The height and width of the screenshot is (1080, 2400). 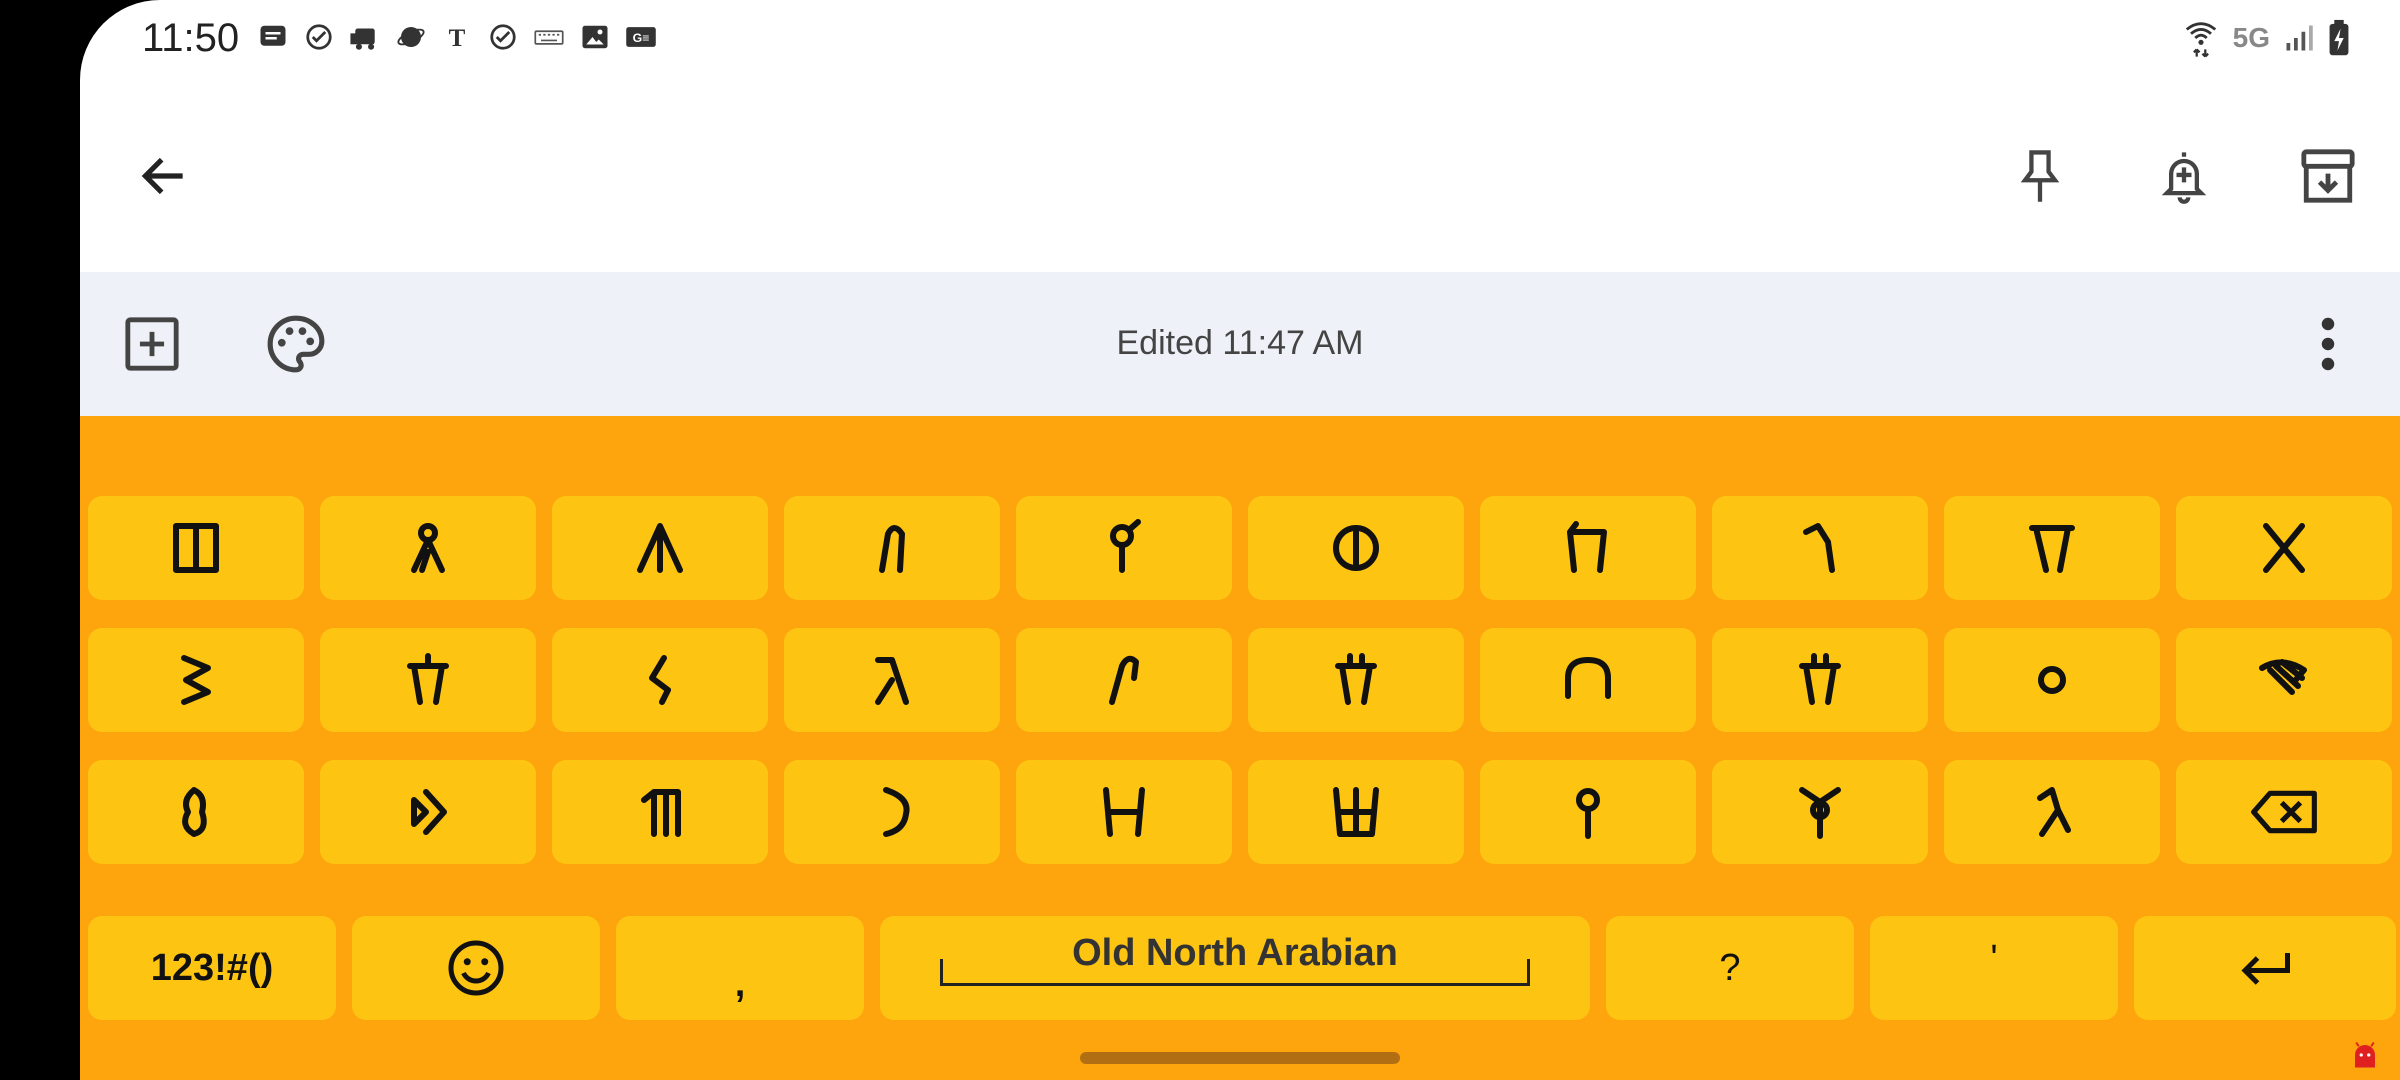 I want to click on note-toolbar: Edited 11:47 AM, so click(x=1240, y=344).